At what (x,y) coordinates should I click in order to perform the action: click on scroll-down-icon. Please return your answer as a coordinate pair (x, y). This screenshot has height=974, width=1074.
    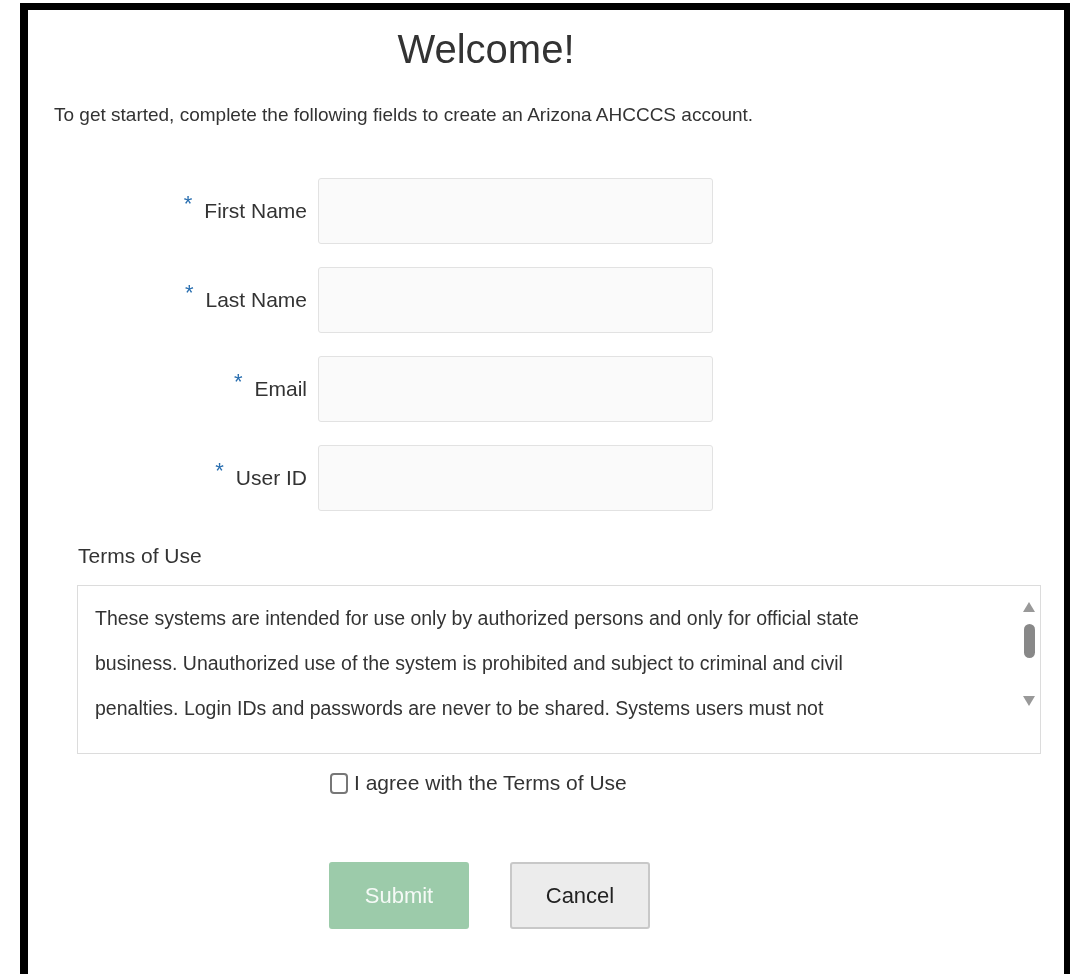
    Looking at the image, I should click on (1029, 701).